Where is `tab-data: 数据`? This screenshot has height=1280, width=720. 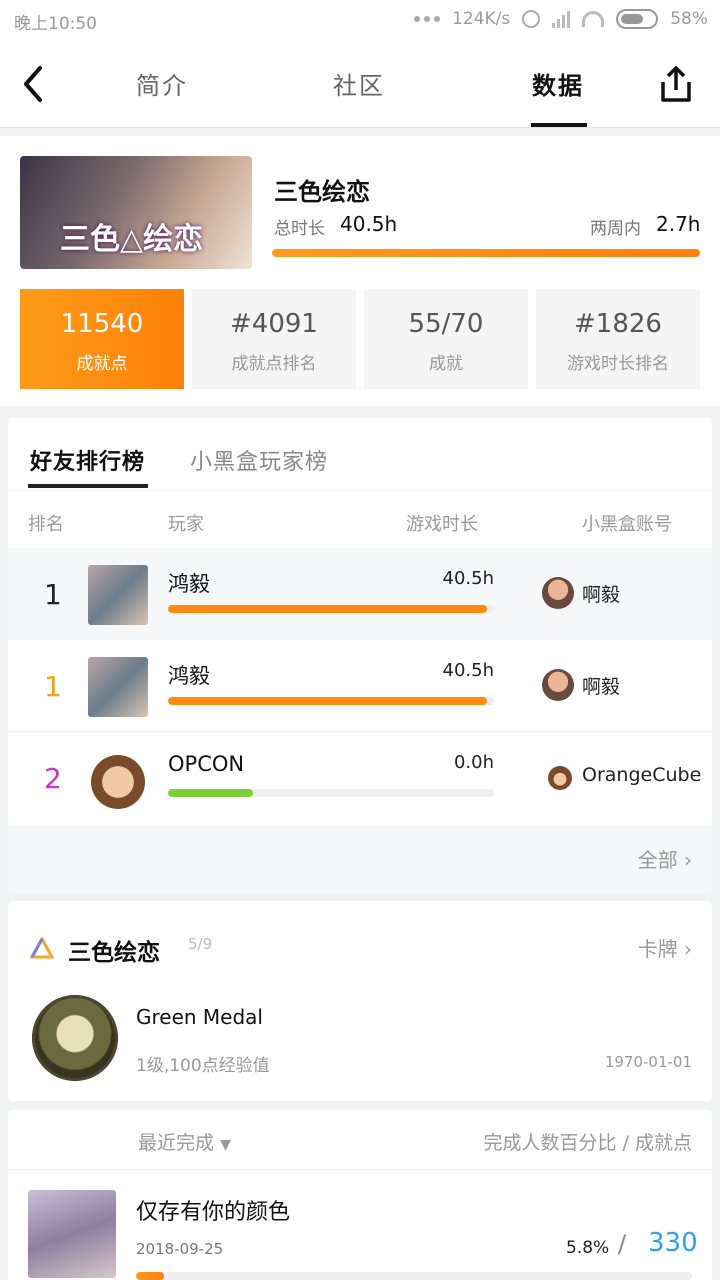 tab-data: 数据 is located at coordinates (558, 83).